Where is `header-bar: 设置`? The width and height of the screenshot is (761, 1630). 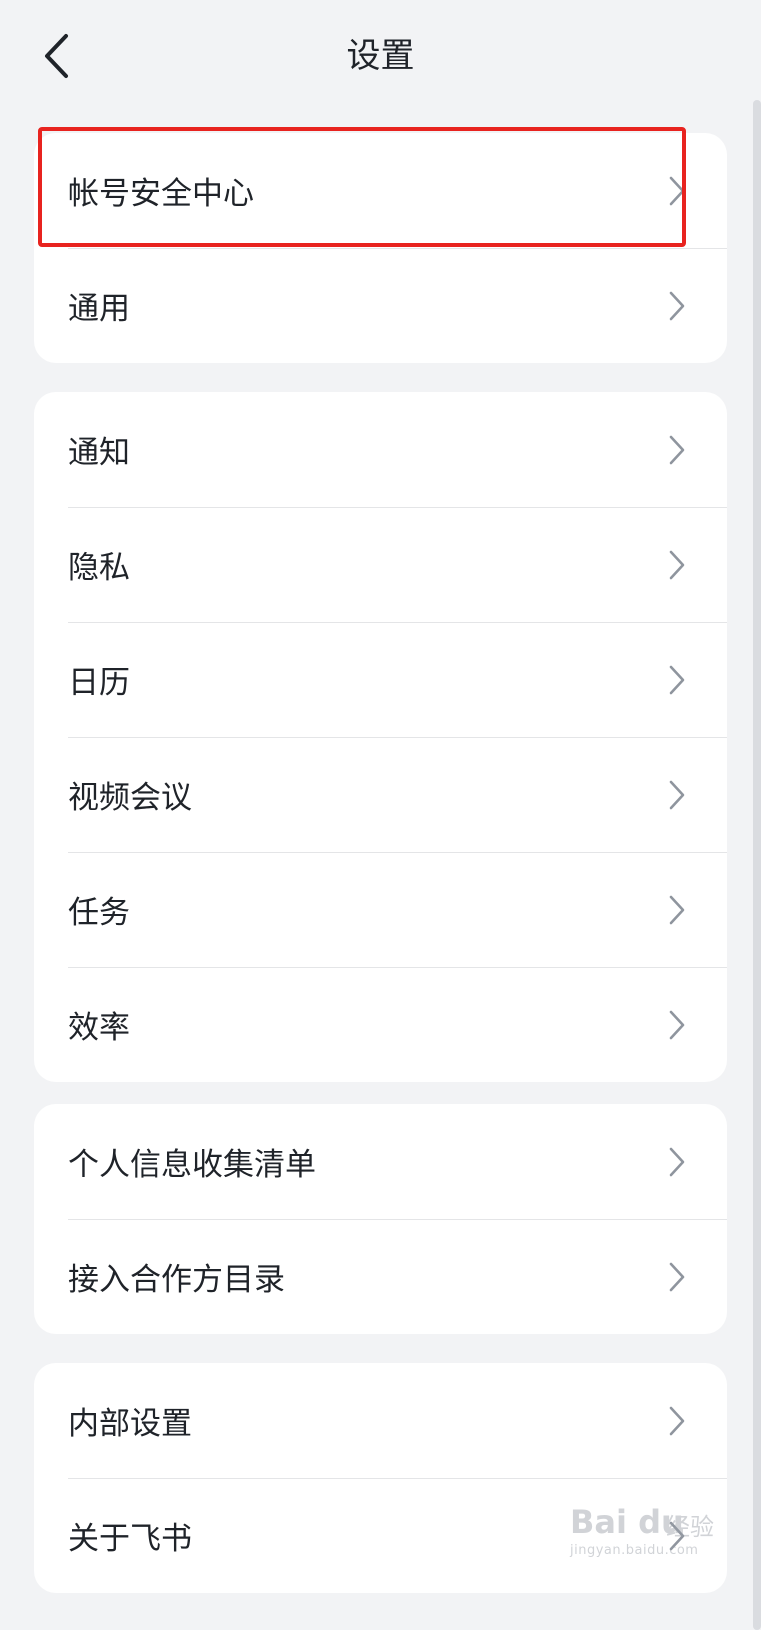
header-bar: 设置 is located at coordinates (380, 56).